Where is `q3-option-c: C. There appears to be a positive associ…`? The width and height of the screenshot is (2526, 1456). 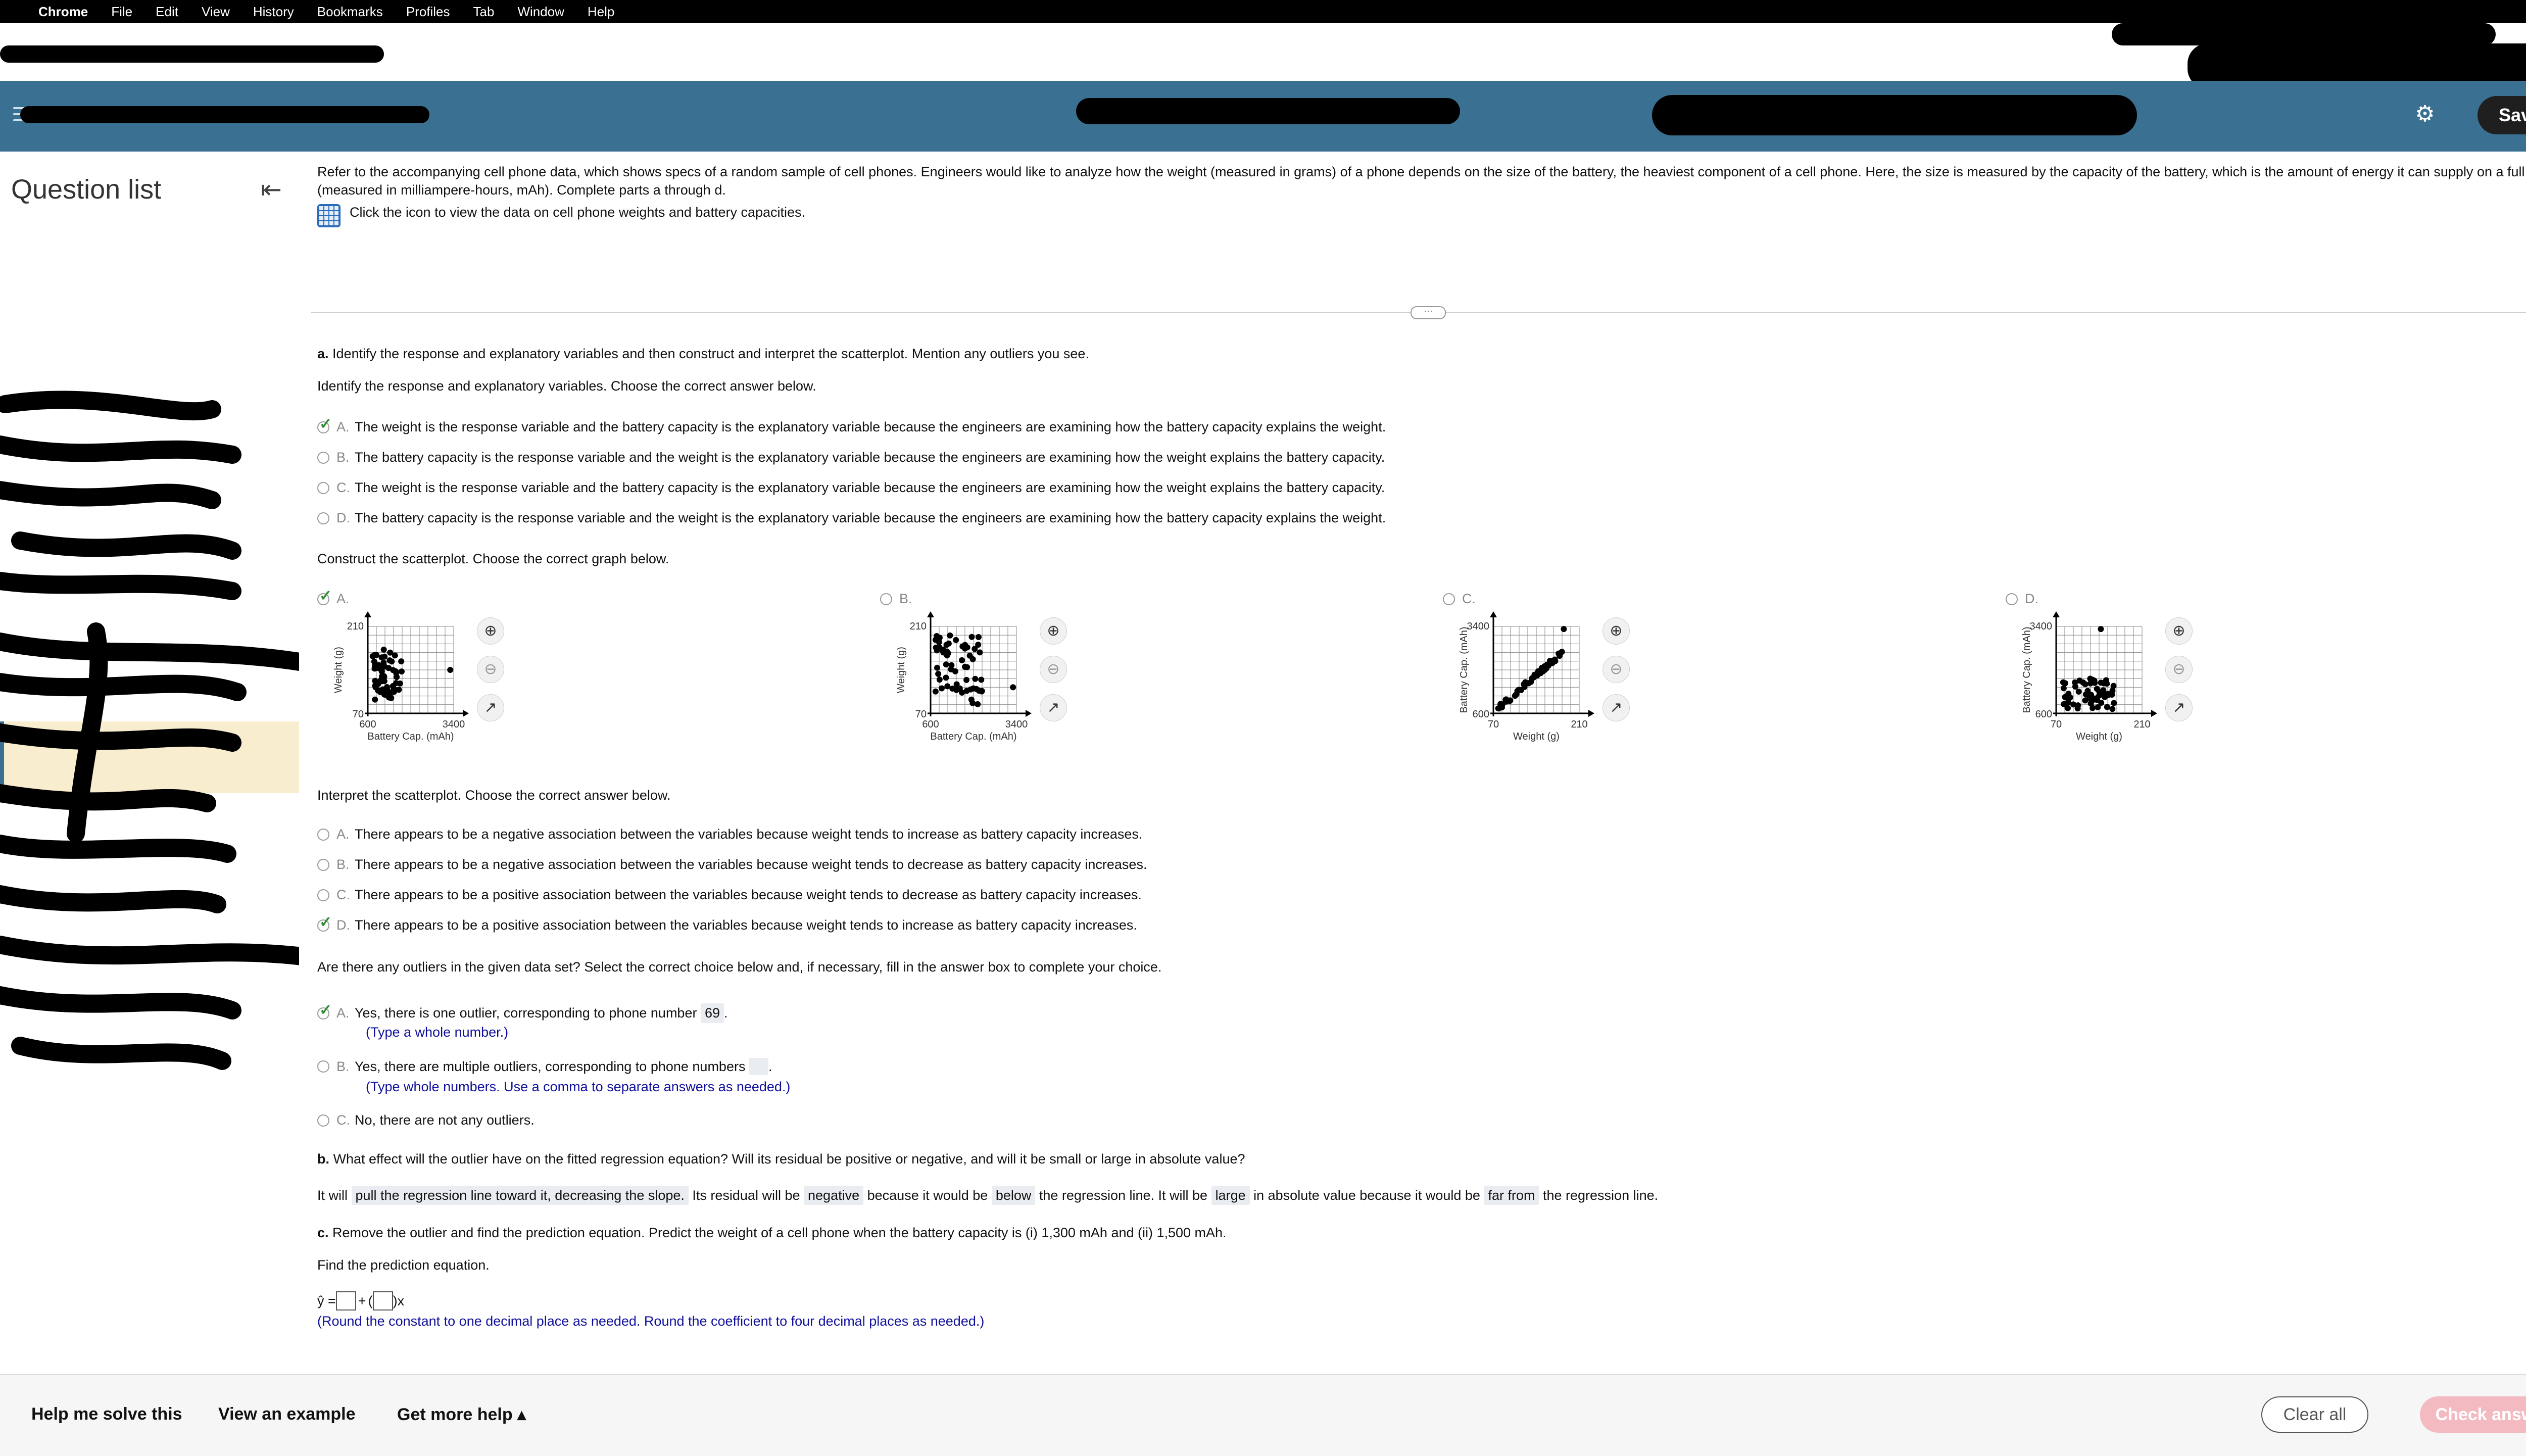
q3-option-c: C. There appears to be a positive associ… is located at coordinates (729, 895).